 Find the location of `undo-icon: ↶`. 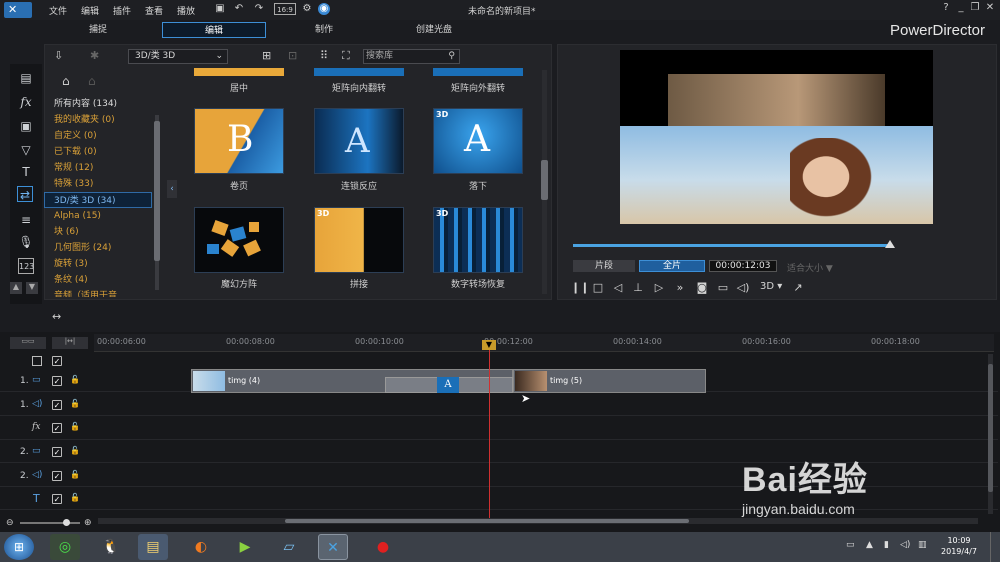

undo-icon: ↶ is located at coordinates (239, 9).